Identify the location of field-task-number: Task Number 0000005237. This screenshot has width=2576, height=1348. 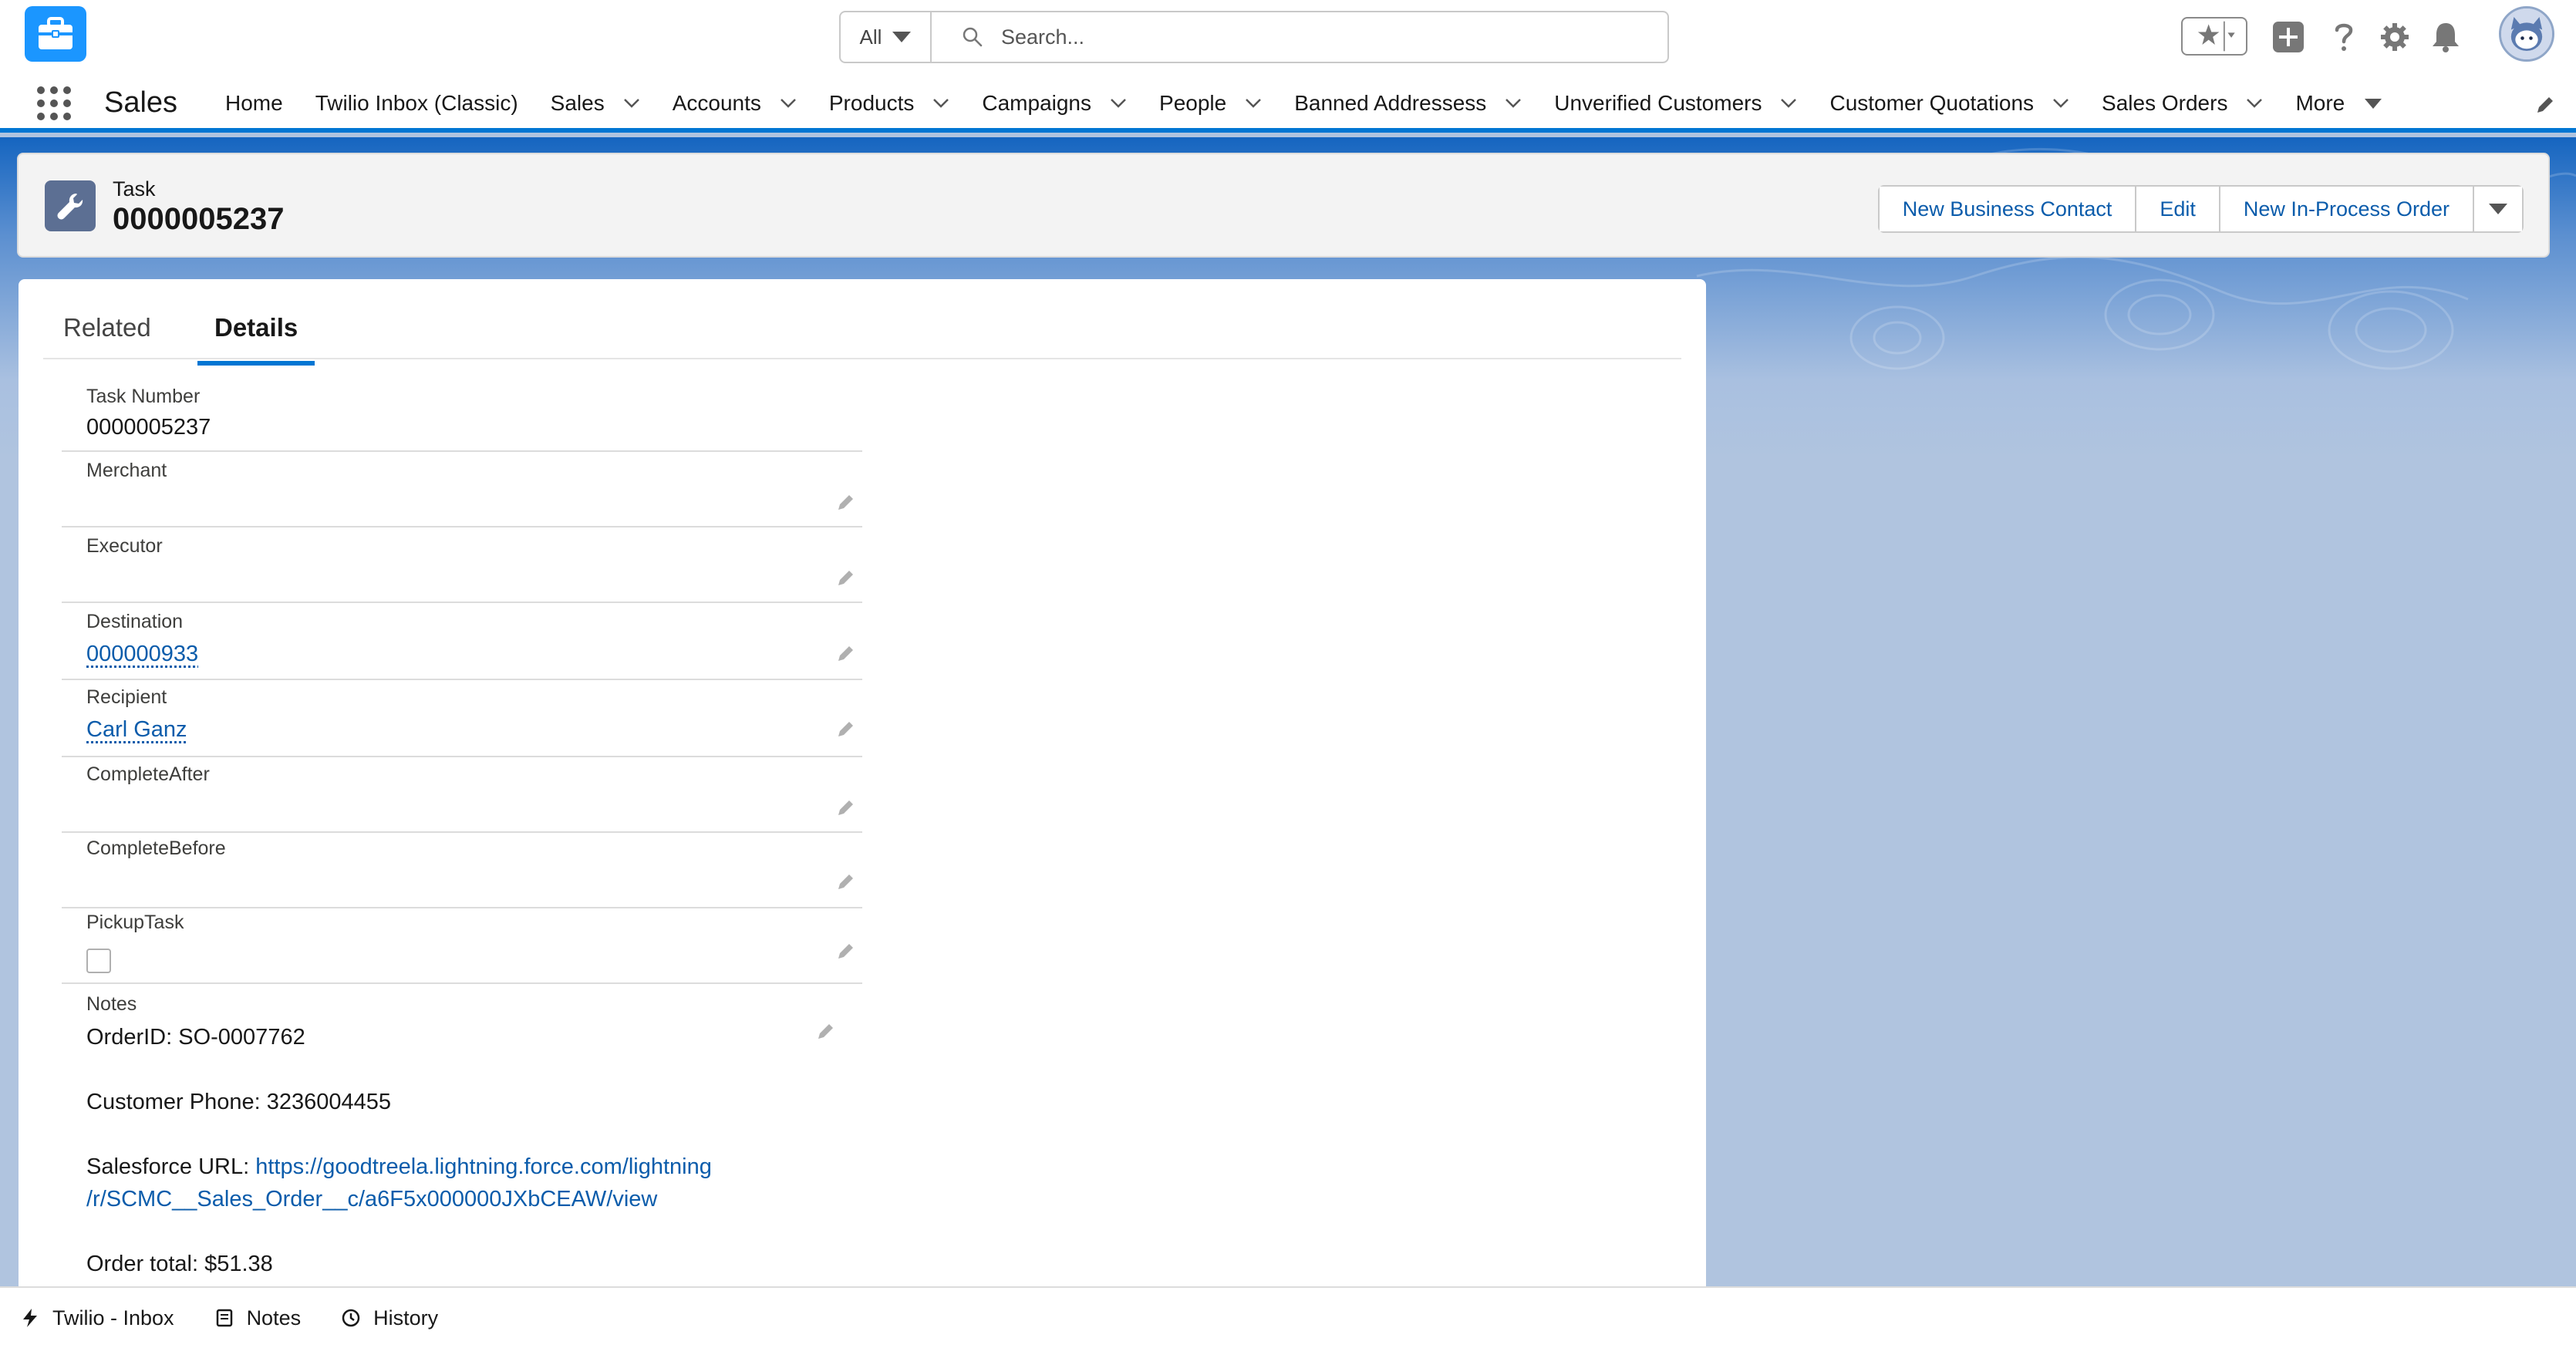
(462, 415).